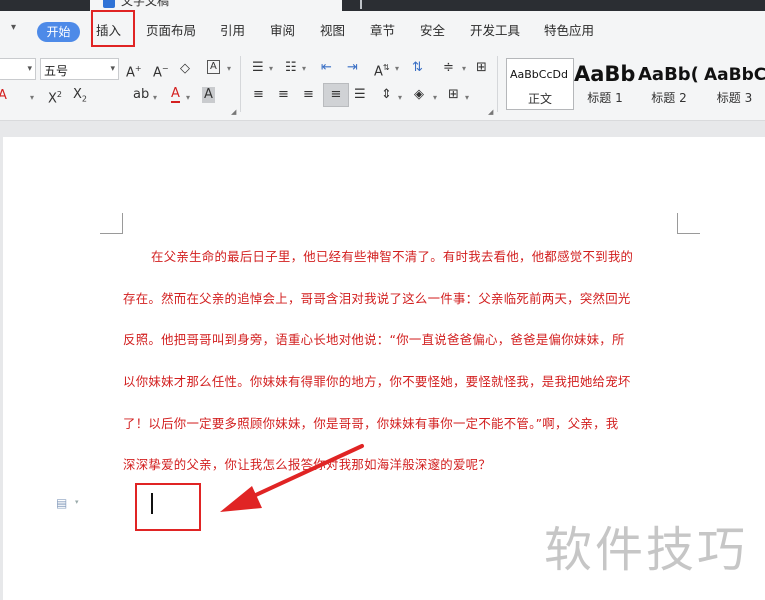 The height and width of the screenshot is (600, 765). I want to click on watermark: 软件技巧, so click(646, 550).